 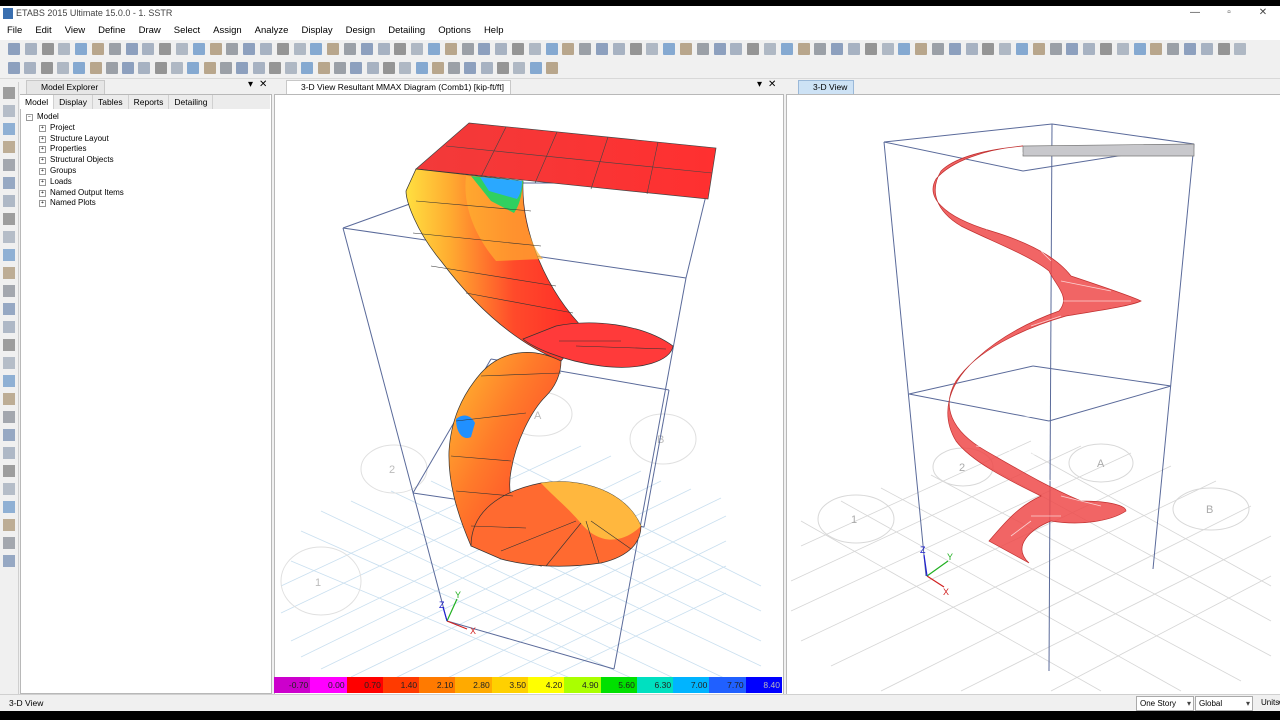 What do you see at coordinates (263, 84) in the screenshot?
I see `explorer-close-icon: ✕` at bounding box center [263, 84].